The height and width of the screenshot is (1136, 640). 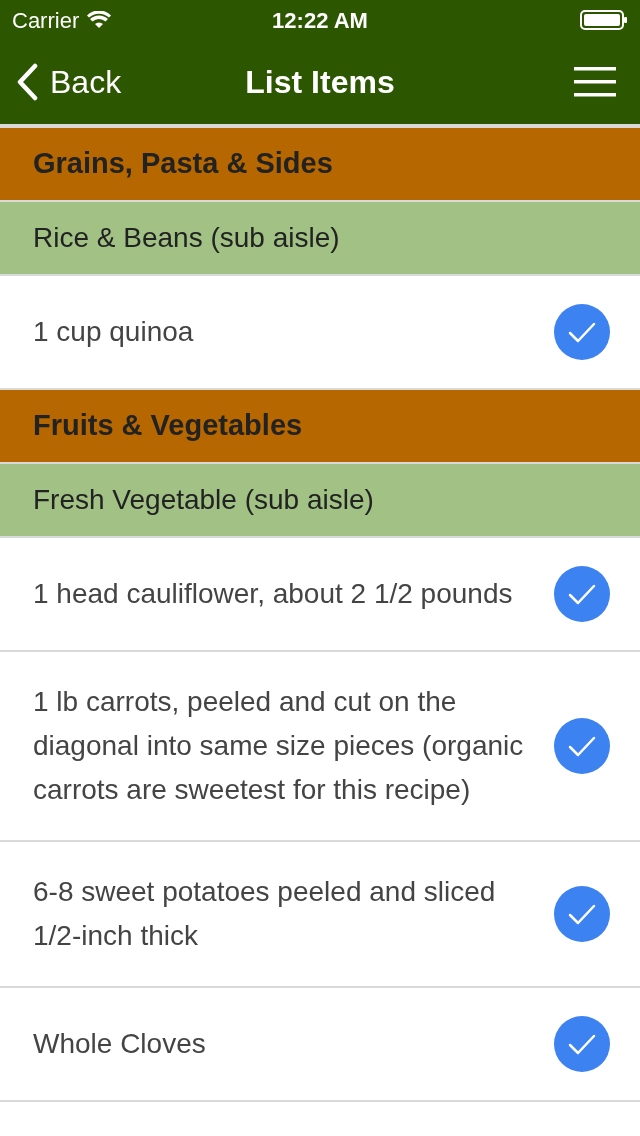 I want to click on wifi-icon, so click(x=99, y=20).